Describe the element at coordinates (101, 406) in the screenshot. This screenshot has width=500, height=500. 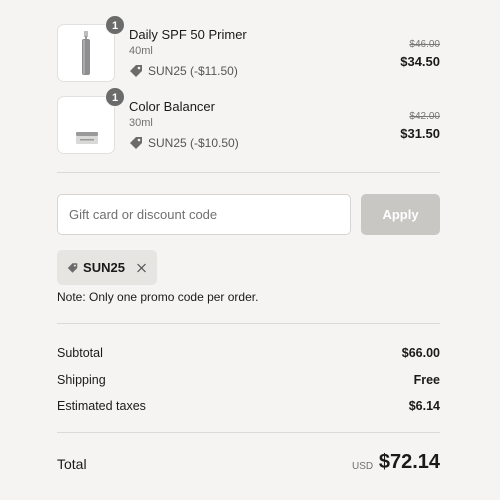
I see `taxes-label: Estimated taxes` at that location.